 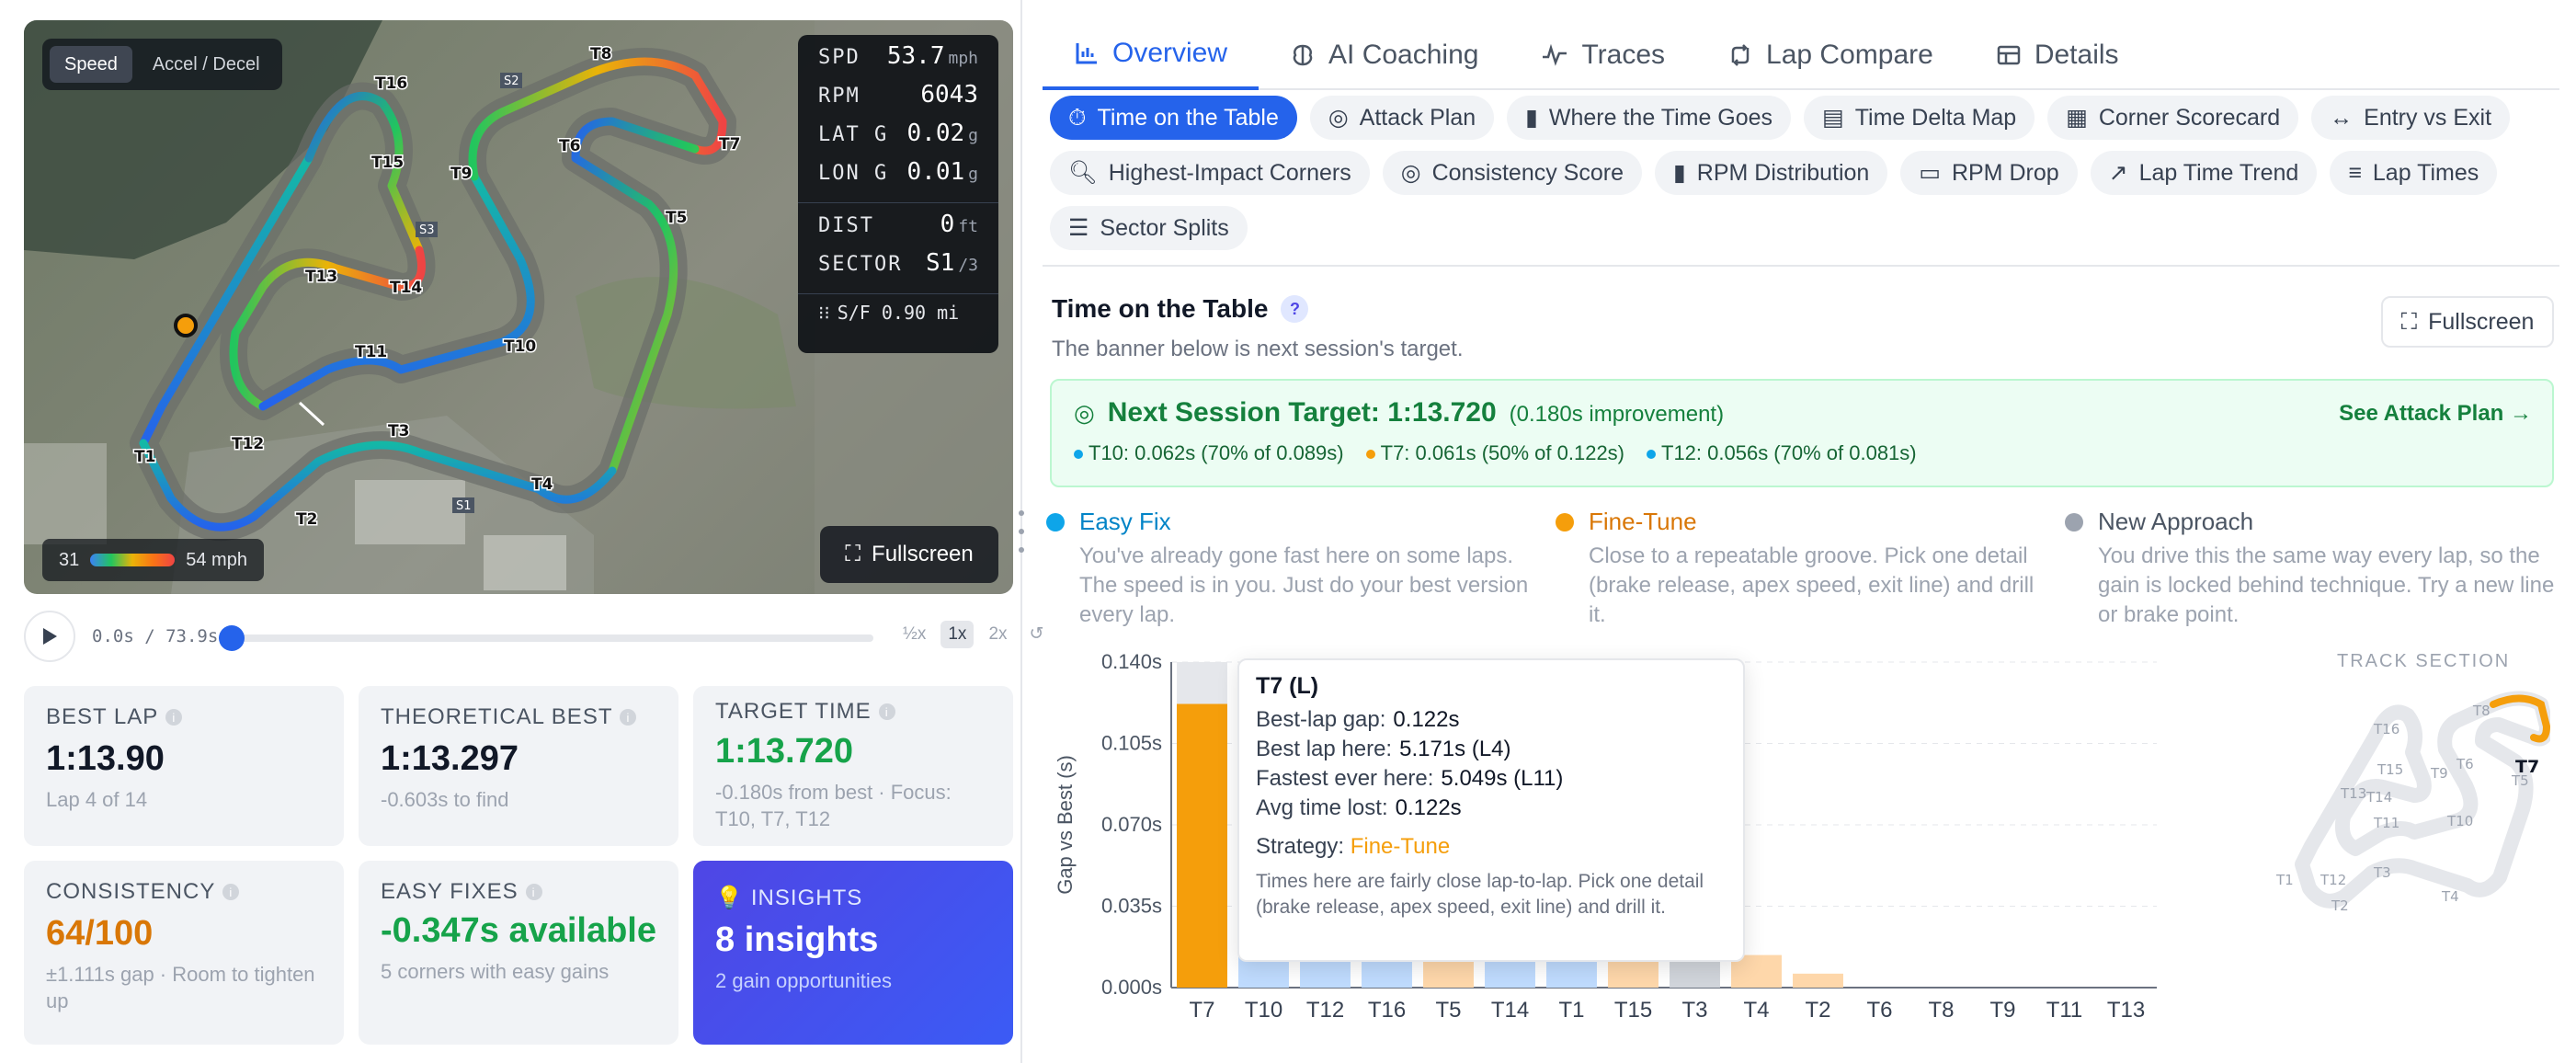 What do you see at coordinates (1941, 1010) in the screenshot?
I see `x-tick-label: T8` at bounding box center [1941, 1010].